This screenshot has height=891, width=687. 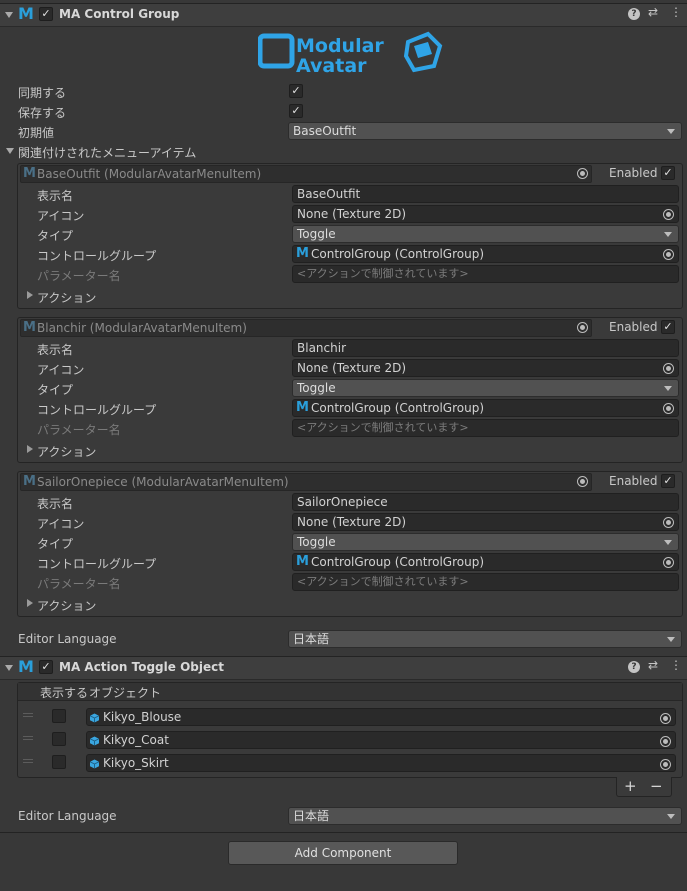 What do you see at coordinates (36, 133) in the screenshot?
I see `initial-value-label: 初期値` at bounding box center [36, 133].